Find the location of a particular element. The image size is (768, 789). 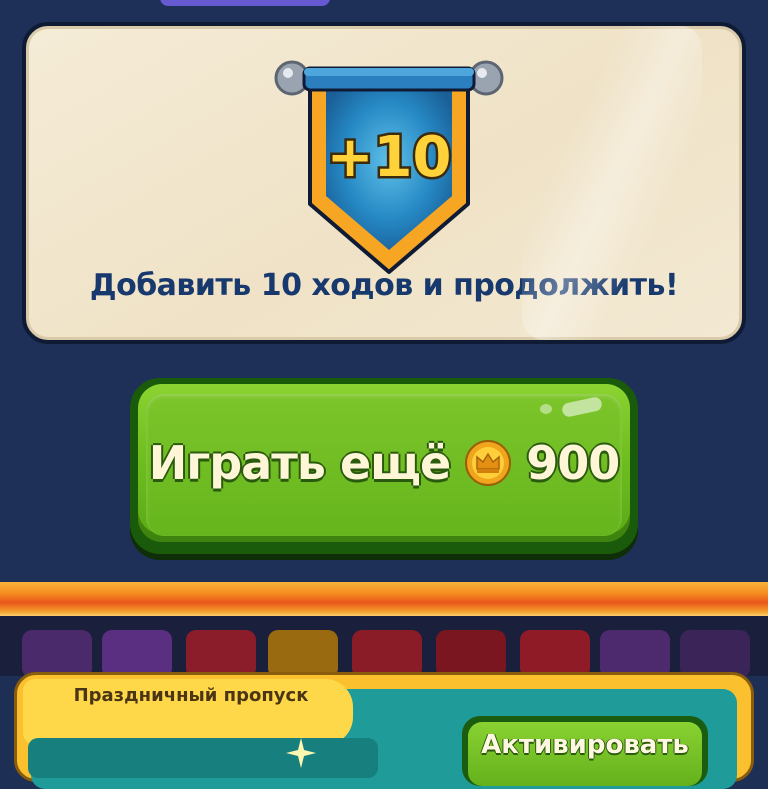

offer-message: Добавить 10 ходов и продолжить! is located at coordinates (384, 285).